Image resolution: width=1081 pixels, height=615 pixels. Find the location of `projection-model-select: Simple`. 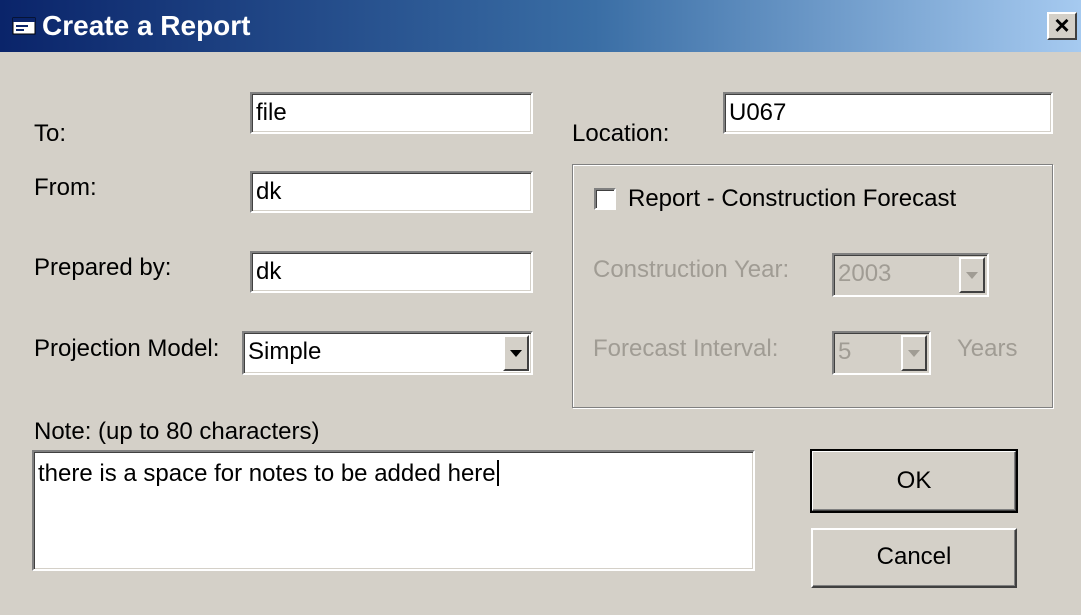

projection-model-select: Simple is located at coordinates (387, 353).